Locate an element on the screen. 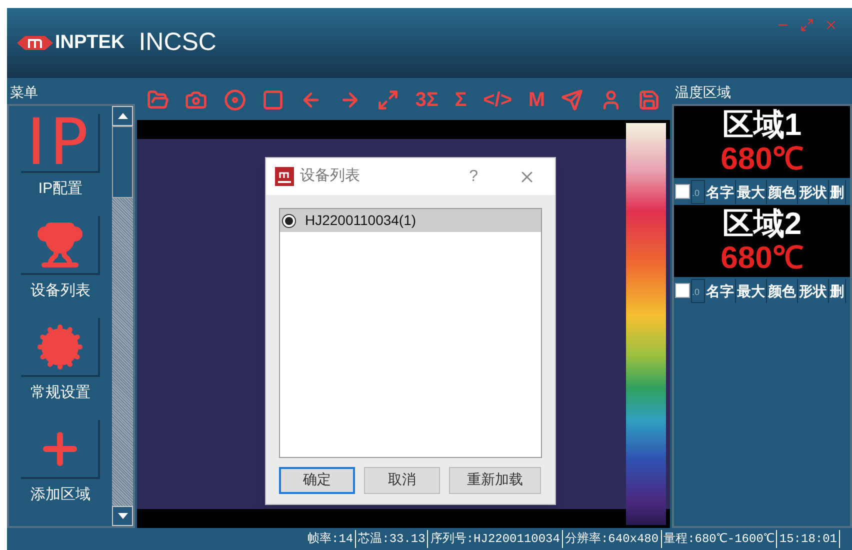 The image size is (852, 550). menu-label: 设备列表 is located at coordinates (60, 290).